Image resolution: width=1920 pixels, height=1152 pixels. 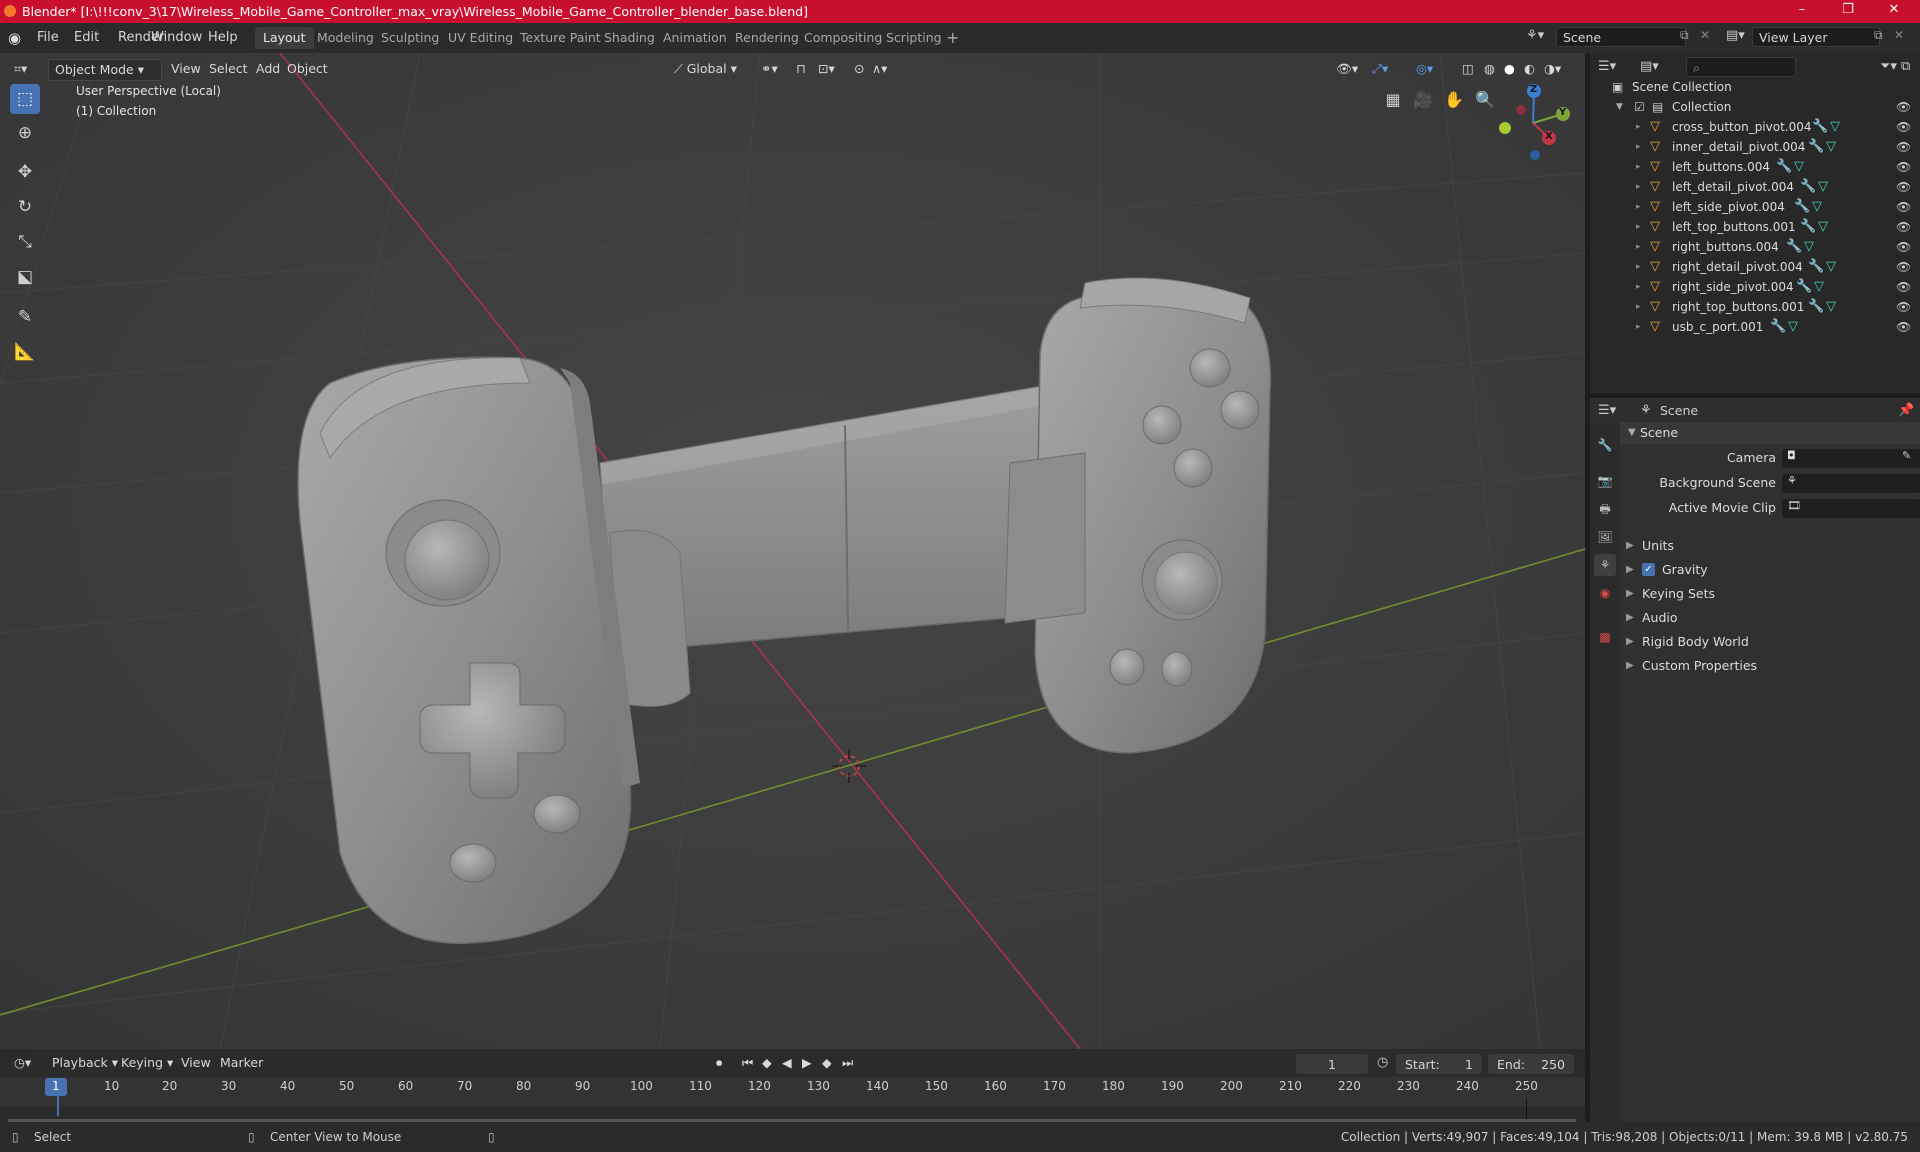 I want to click on remove-view-layer-icon: ✕, so click(x=1899, y=35).